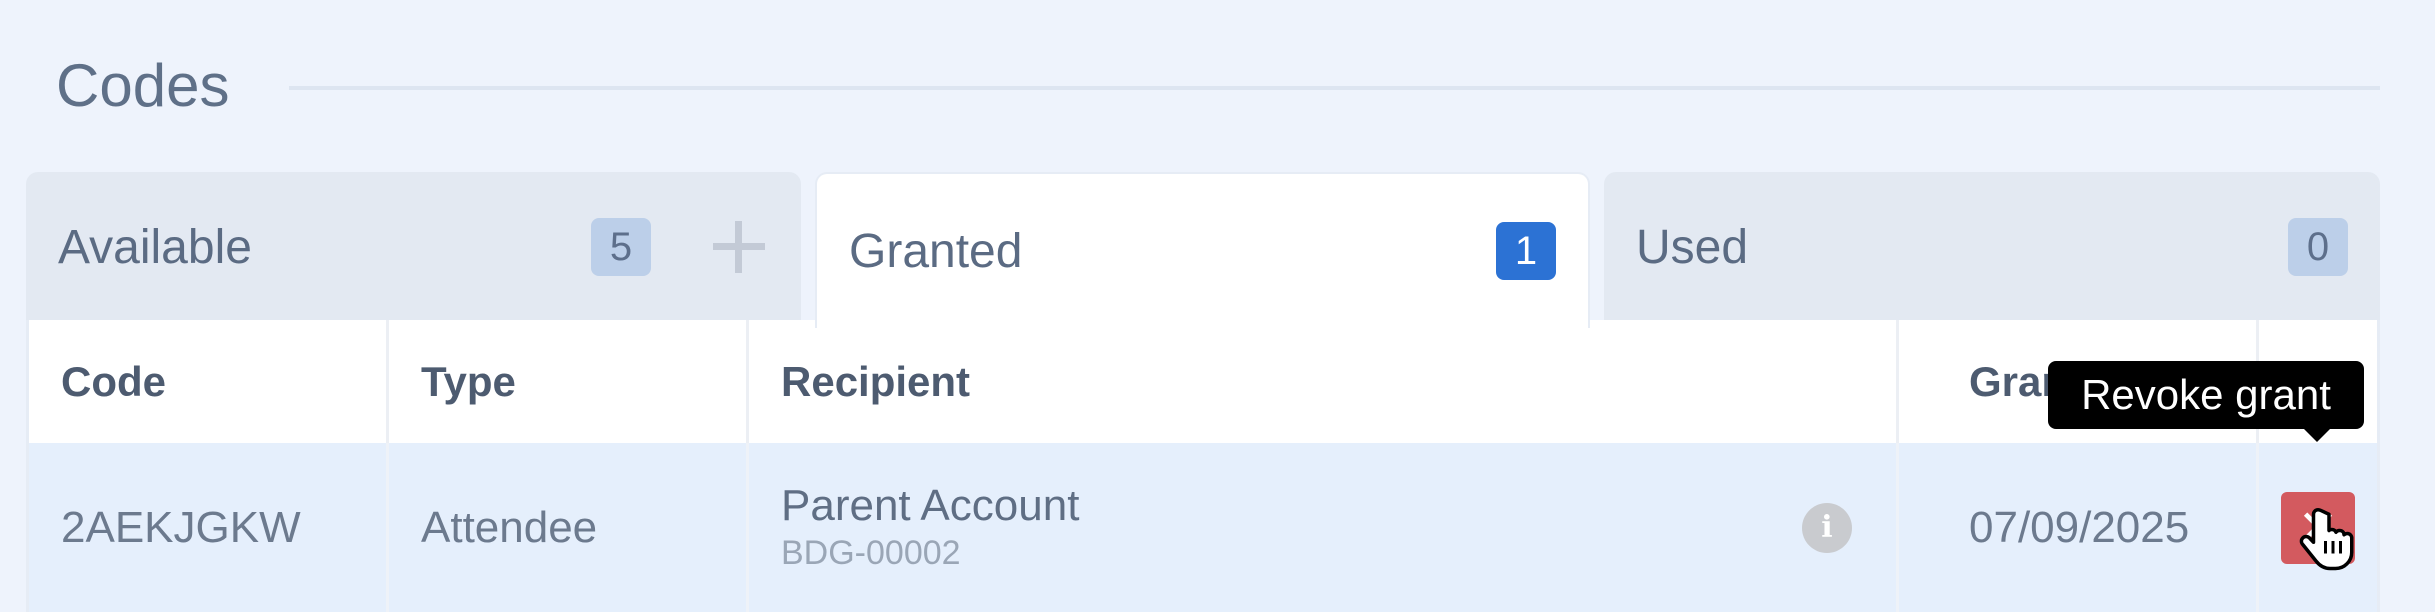  What do you see at coordinates (468, 381) in the screenshot?
I see `column-header-type-label: Type` at bounding box center [468, 381].